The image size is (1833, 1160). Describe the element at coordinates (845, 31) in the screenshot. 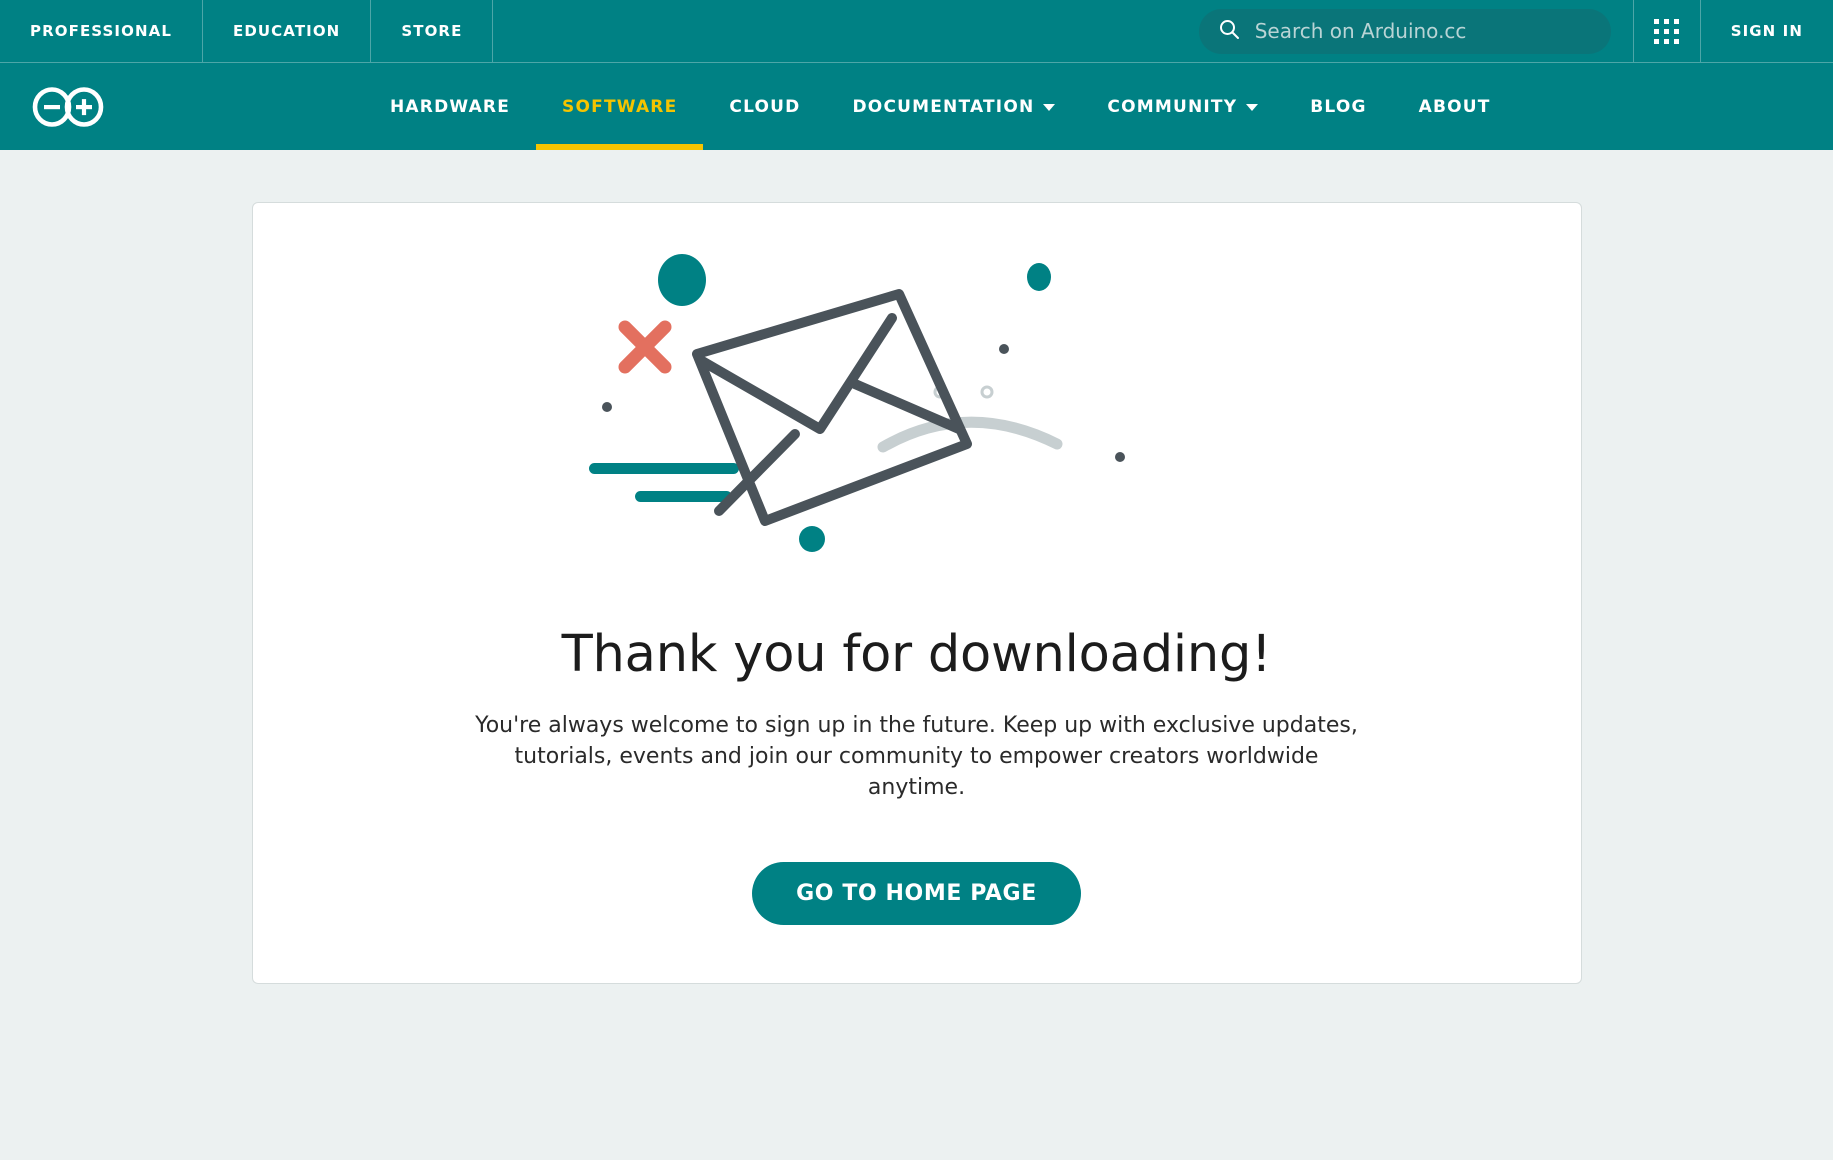

I see `utility-bar-spacer` at that location.